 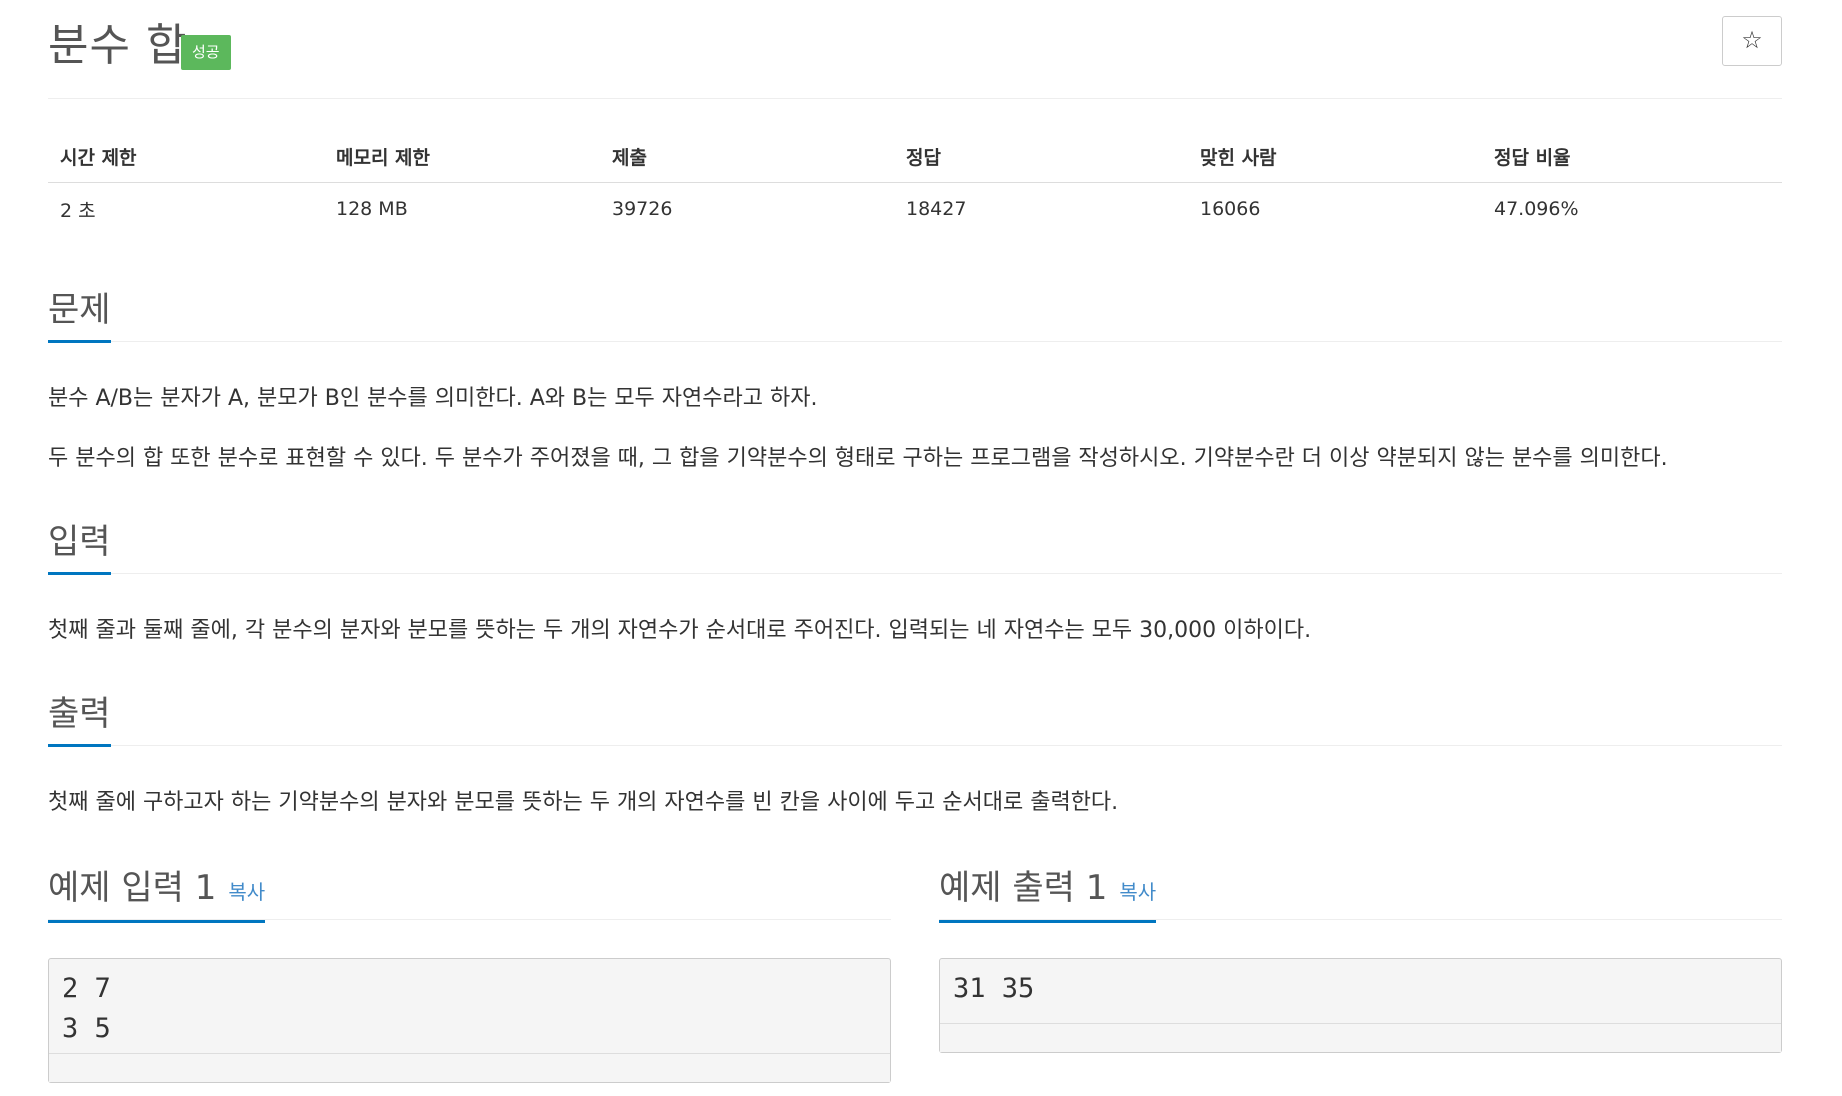 What do you see at coordinates (246, 892) in the screenshot?
I see `sample-input-copy-link: 복사` at bounding box center [246, 892].